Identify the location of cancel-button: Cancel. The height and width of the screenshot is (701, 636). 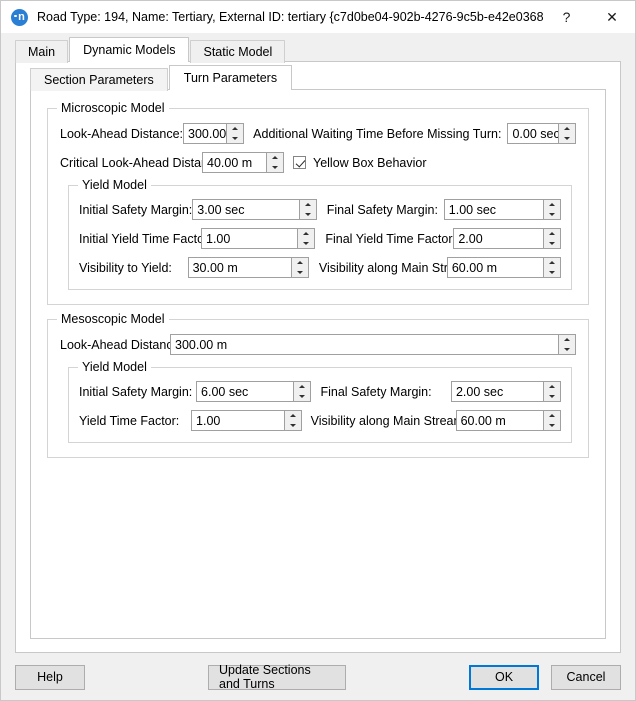
(586, 677).